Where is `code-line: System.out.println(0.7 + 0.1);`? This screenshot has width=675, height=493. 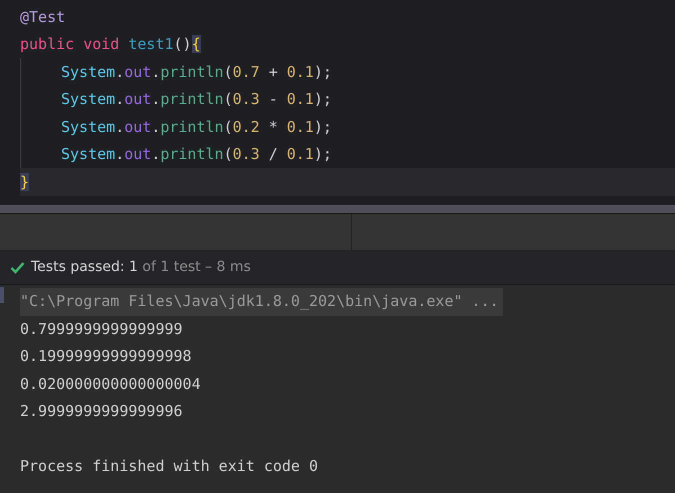
code-line: System.out.println(0.7 + 0.1); is located at coordinates (196, 72).